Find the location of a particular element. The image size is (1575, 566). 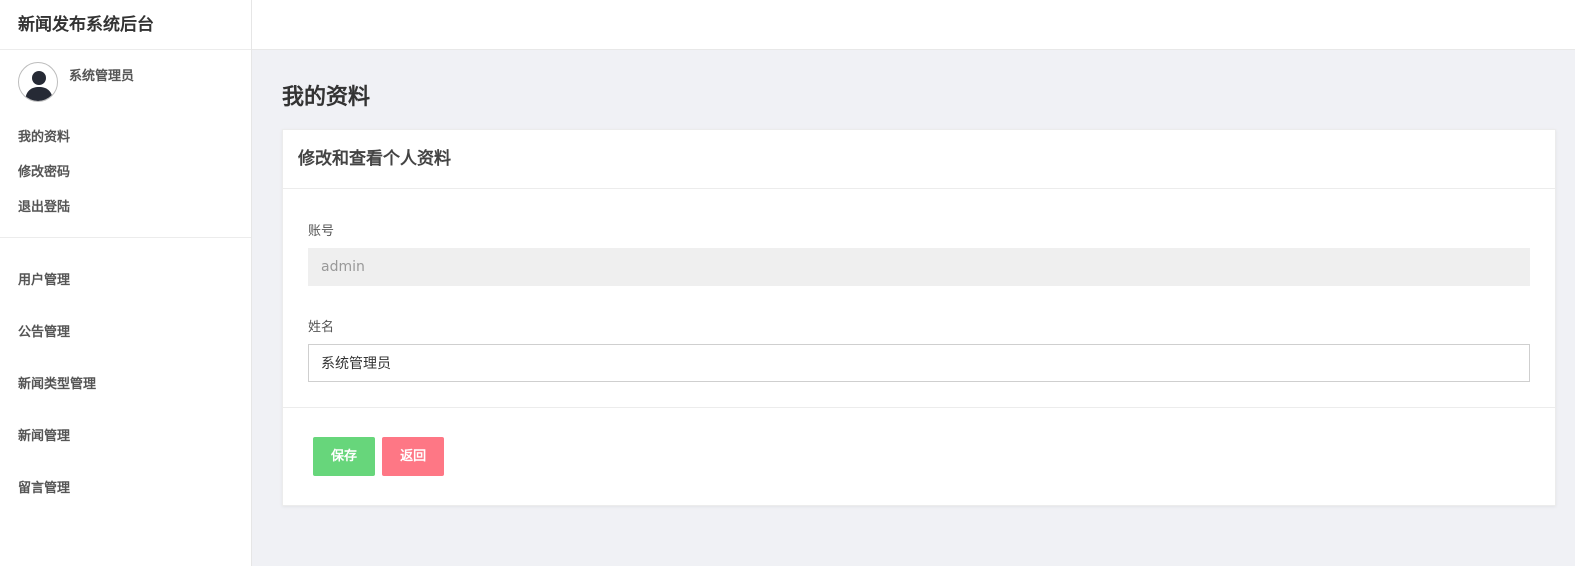

card-title: 修改和查看个人资料 is located at coordinates (919, 159).